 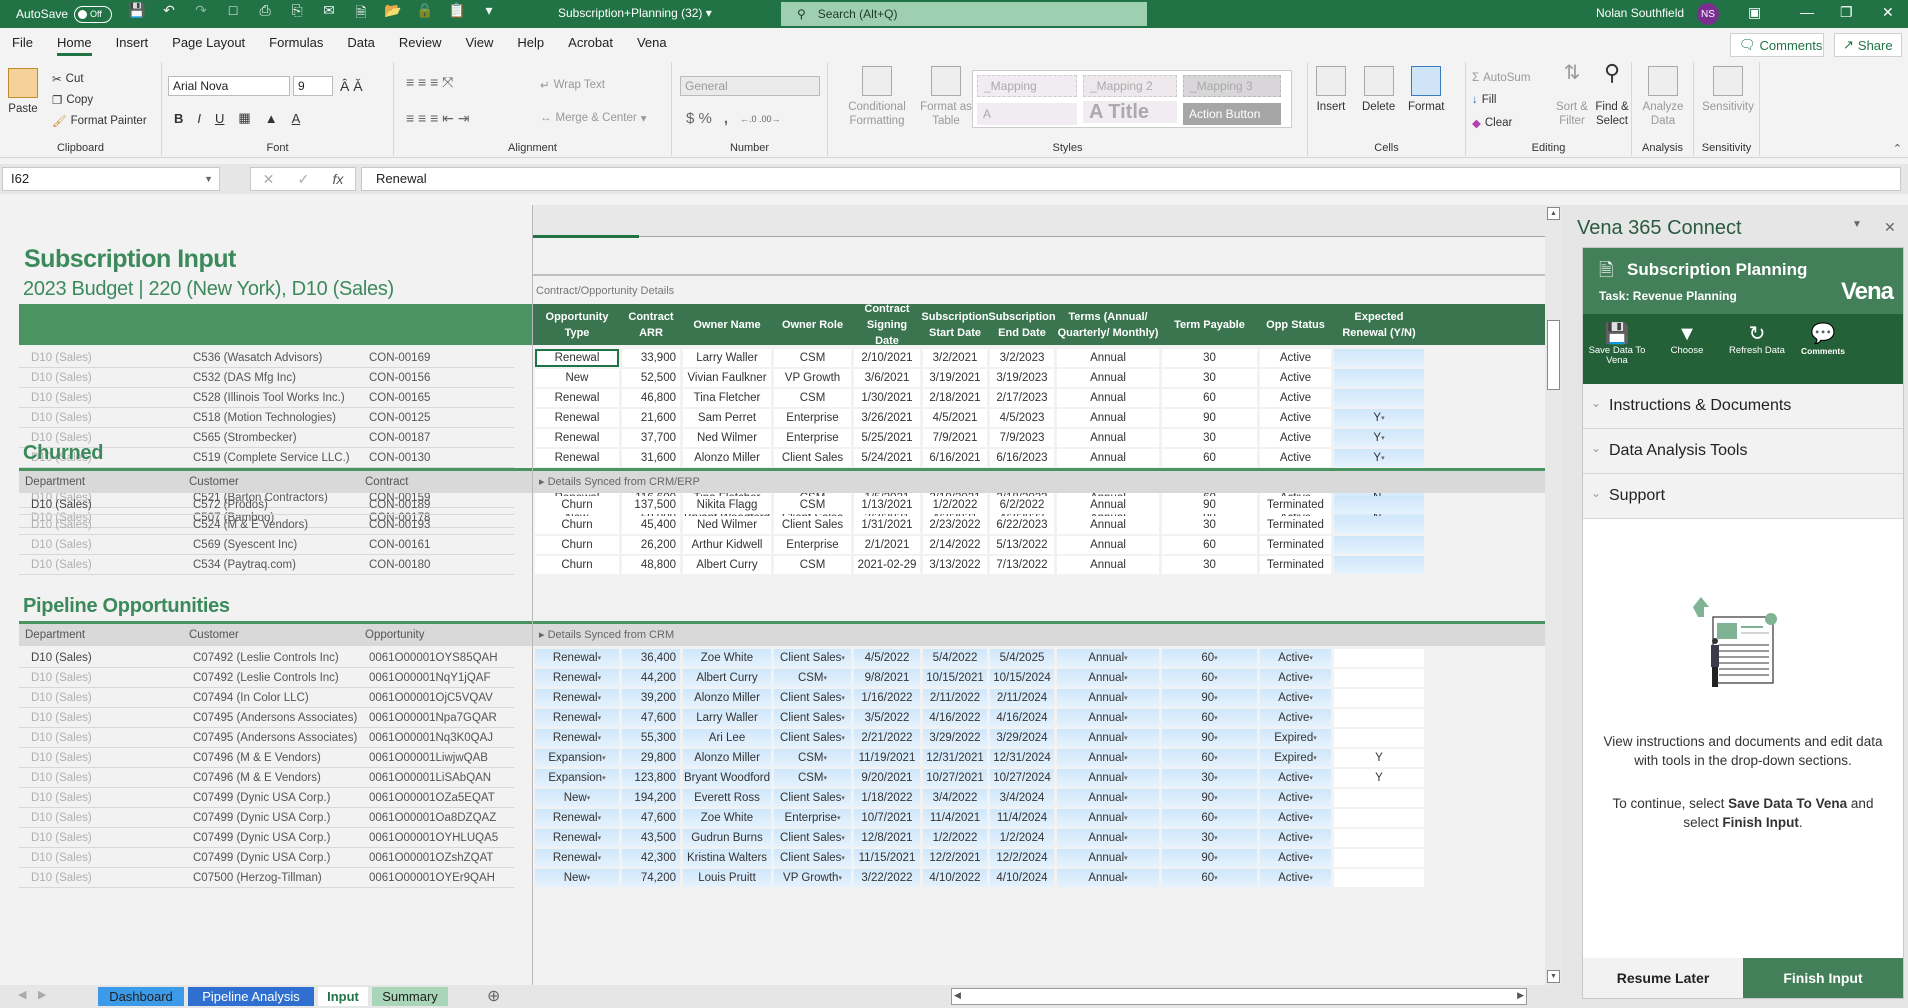 What do you see at coordinates (964, 14) in the screenshot?
I see `search-box: ⚲ Search (Alt+Q)` at bounding box center [964, 14].